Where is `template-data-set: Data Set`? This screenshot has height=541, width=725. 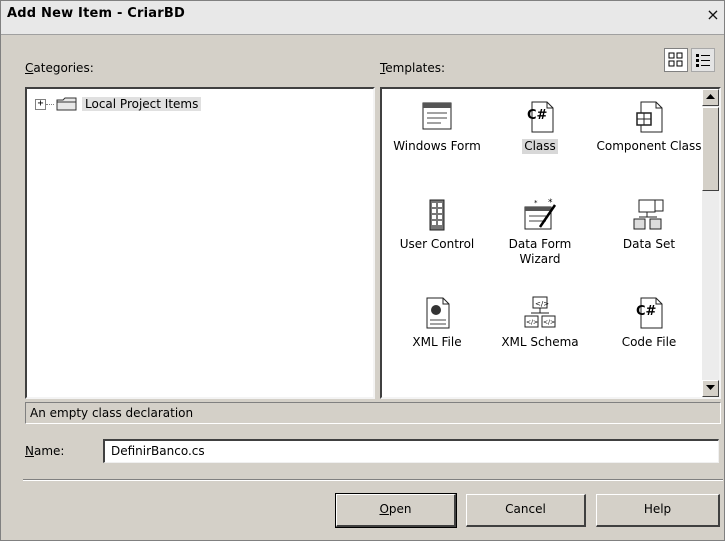
template-data-set: Data Set is located at coordinates (649, 224).